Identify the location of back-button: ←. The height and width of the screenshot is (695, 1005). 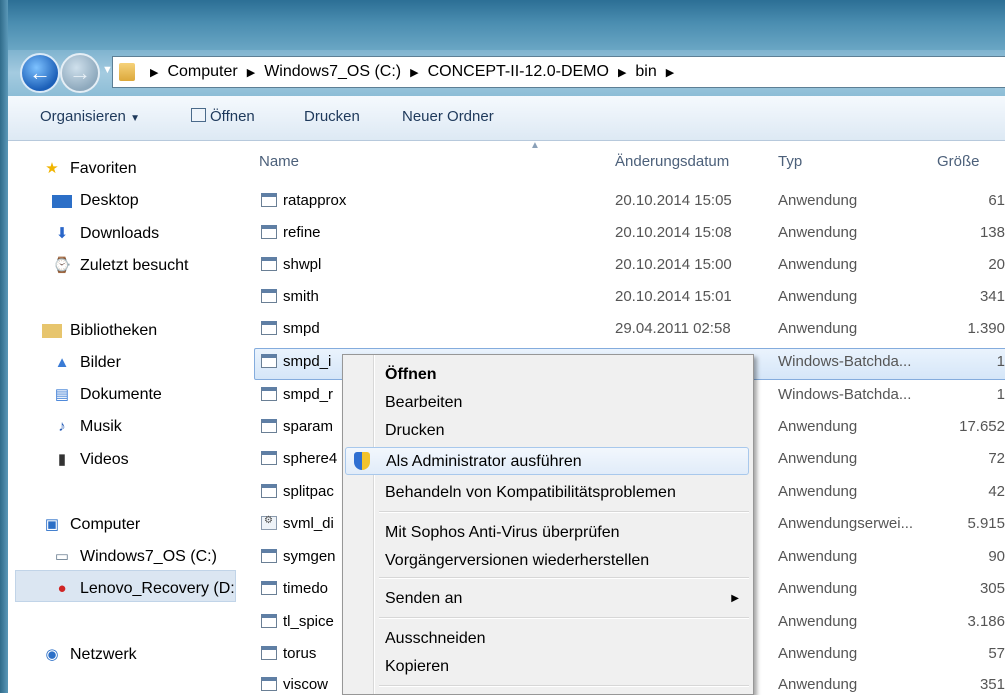
(40, 73).